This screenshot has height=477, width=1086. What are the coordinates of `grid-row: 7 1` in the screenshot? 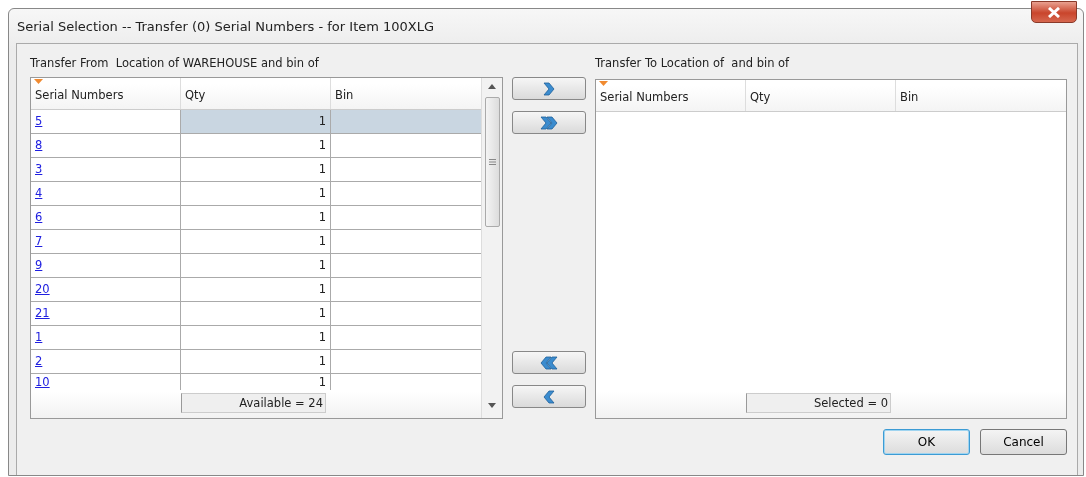 It's located at (256, 242).